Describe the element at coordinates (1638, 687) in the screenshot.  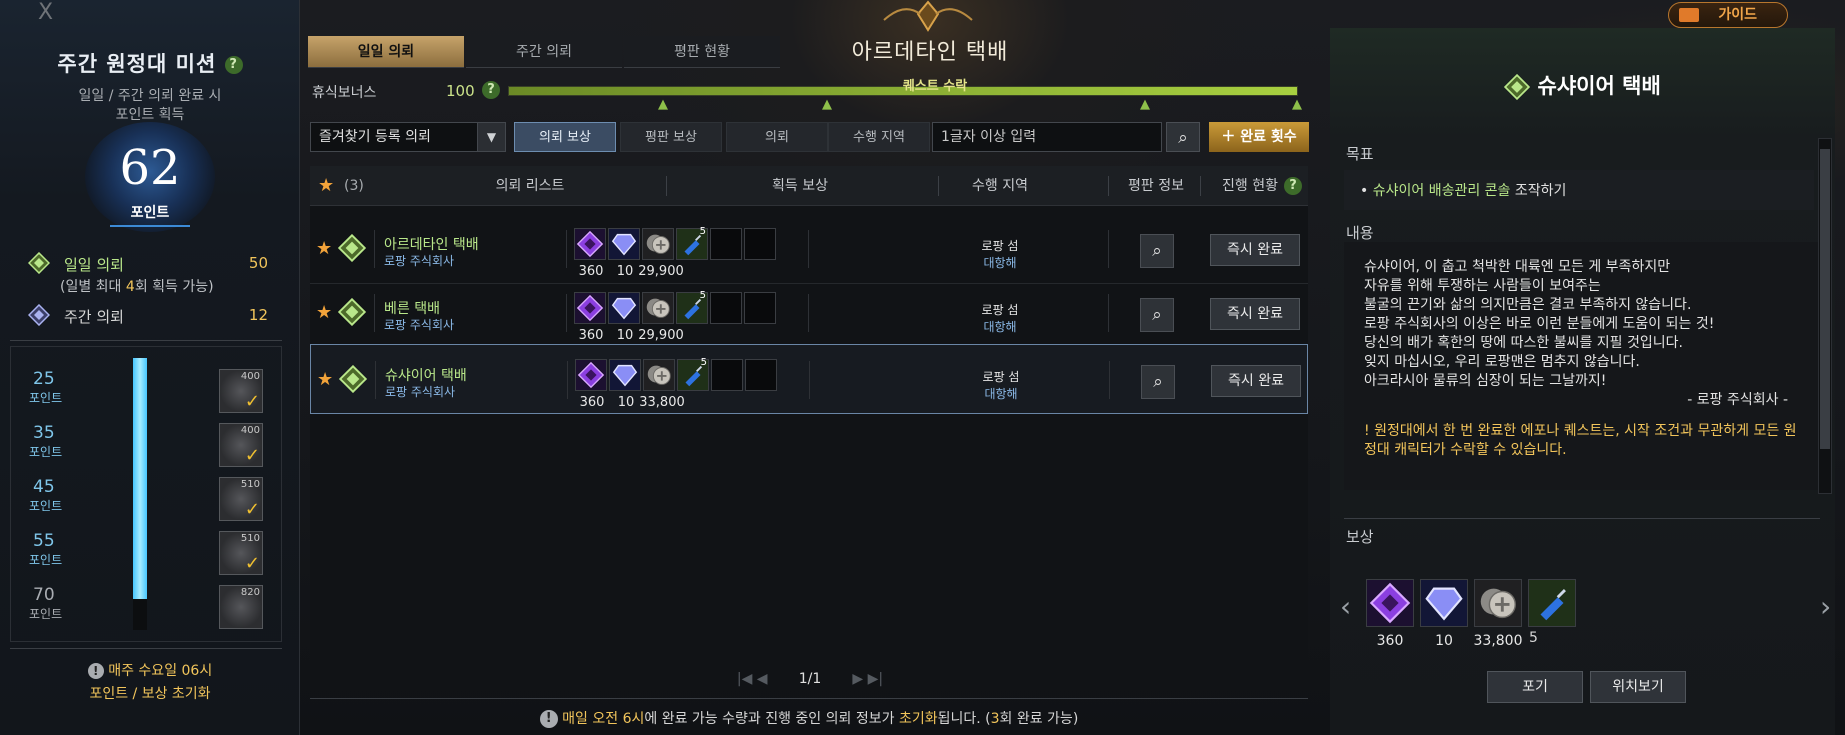
I see `locate-button: 위치보기` at that location.